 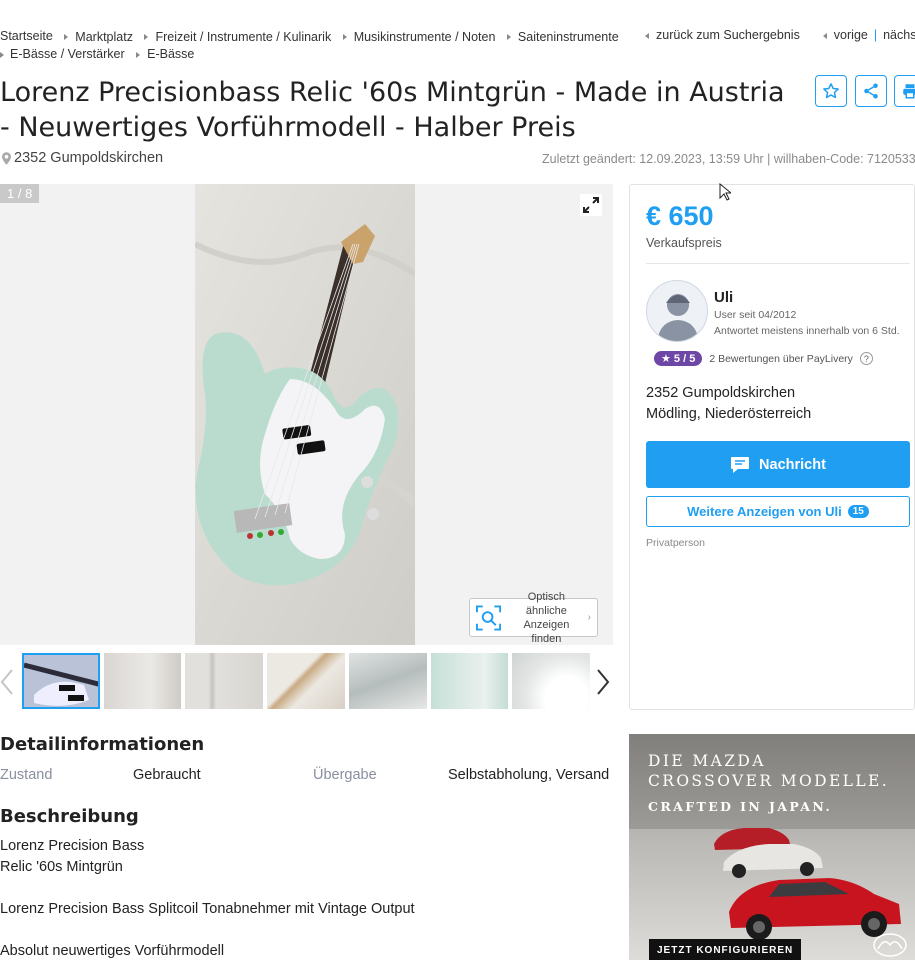 I want to click on reviews-link: 2 Bewertungen über PayLivery, so click(x=781, y=359).